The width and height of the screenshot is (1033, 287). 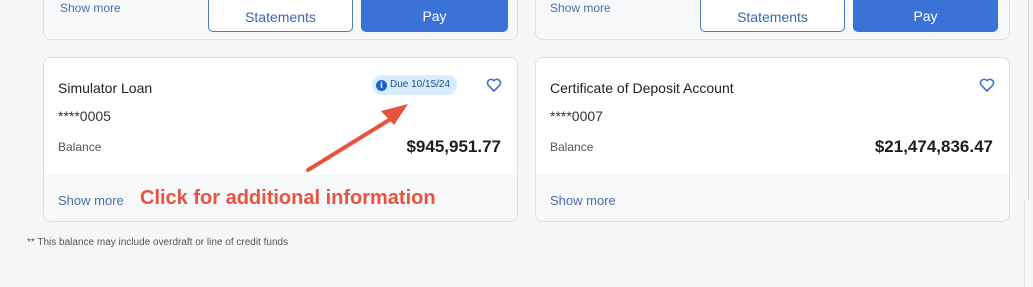 I want to click on account-name: Certificate of Deposit Account, so click(x=642, y=88).